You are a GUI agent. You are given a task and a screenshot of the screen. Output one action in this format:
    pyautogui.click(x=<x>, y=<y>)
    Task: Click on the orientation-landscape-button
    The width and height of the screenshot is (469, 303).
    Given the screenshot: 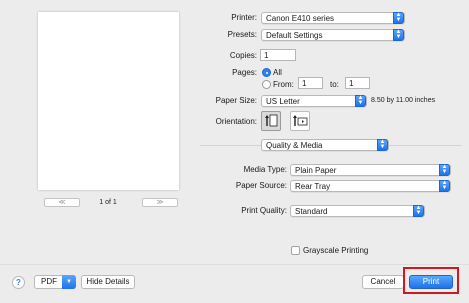 What is the action you would take?
    pyautogui.click(x=300, y=121)
    